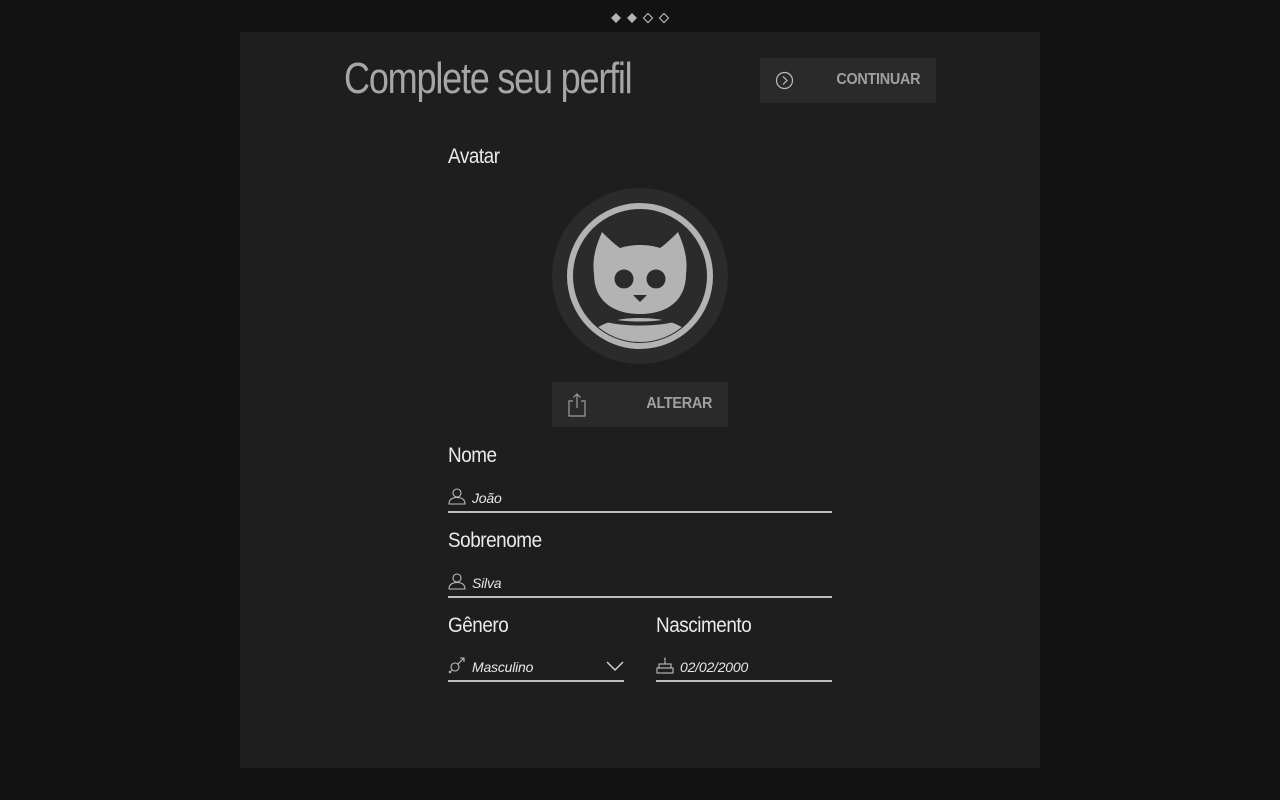 The image size is (1280, 800). I want to click on gender-label: Gênero, so click(478, 625).